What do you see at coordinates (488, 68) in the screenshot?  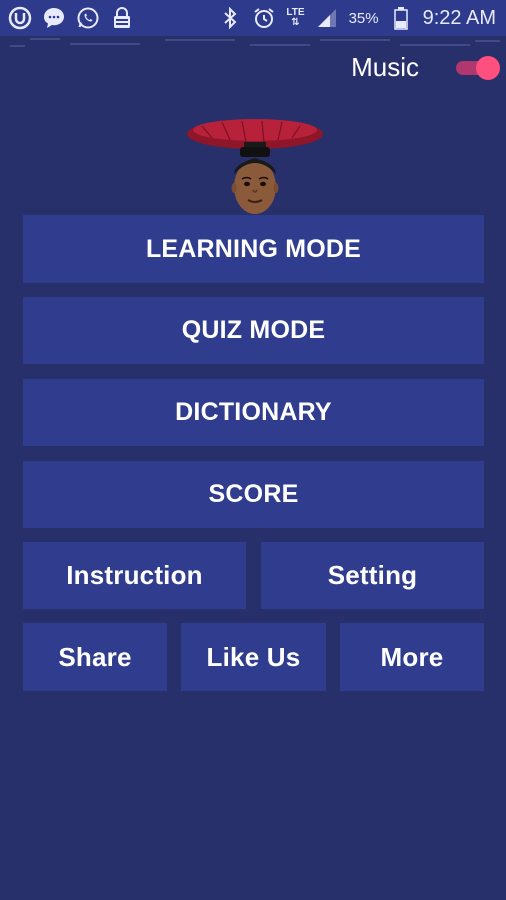 I see `toggle-knob` at bounding box center [488, 68].